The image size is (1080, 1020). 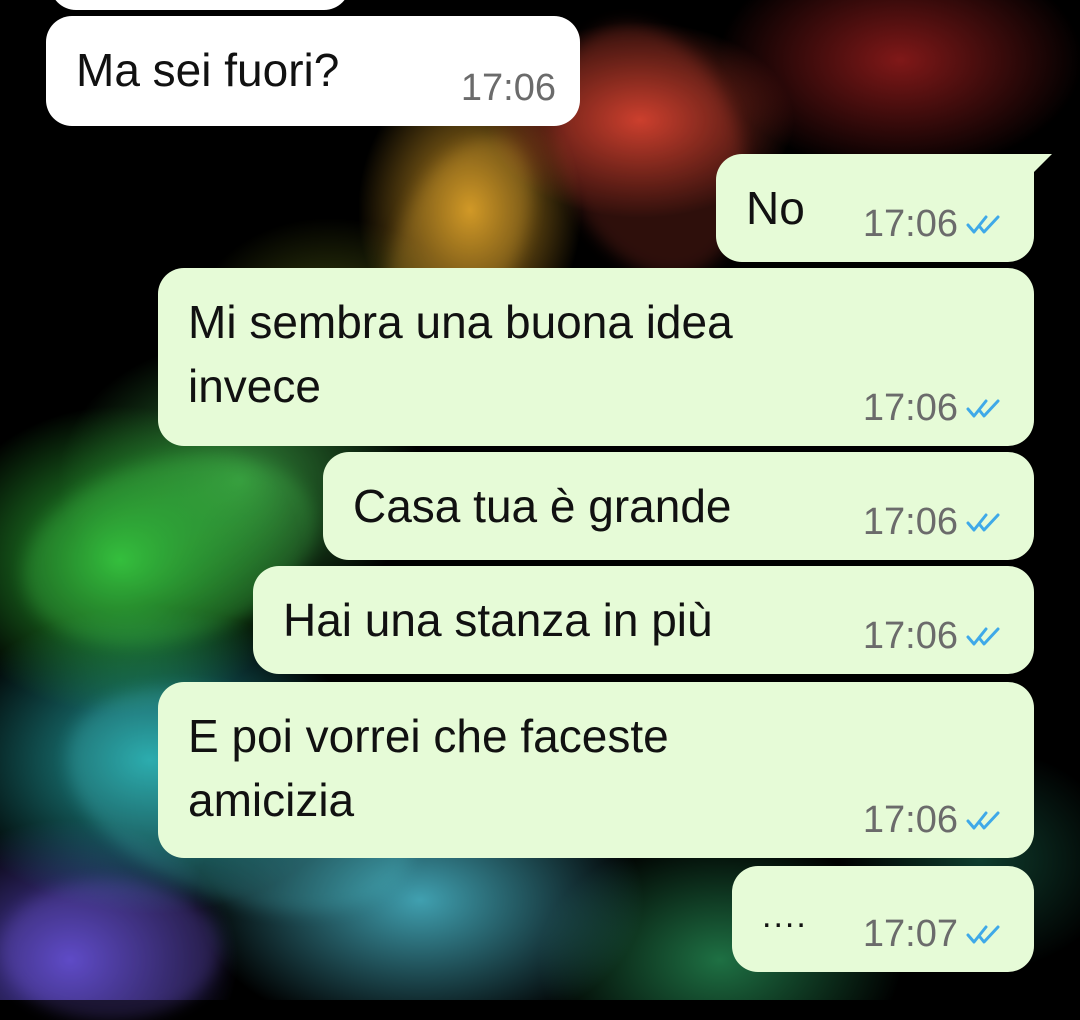 I want to click on message-text: Hai una stanza in più, so click(x=498, y=620).